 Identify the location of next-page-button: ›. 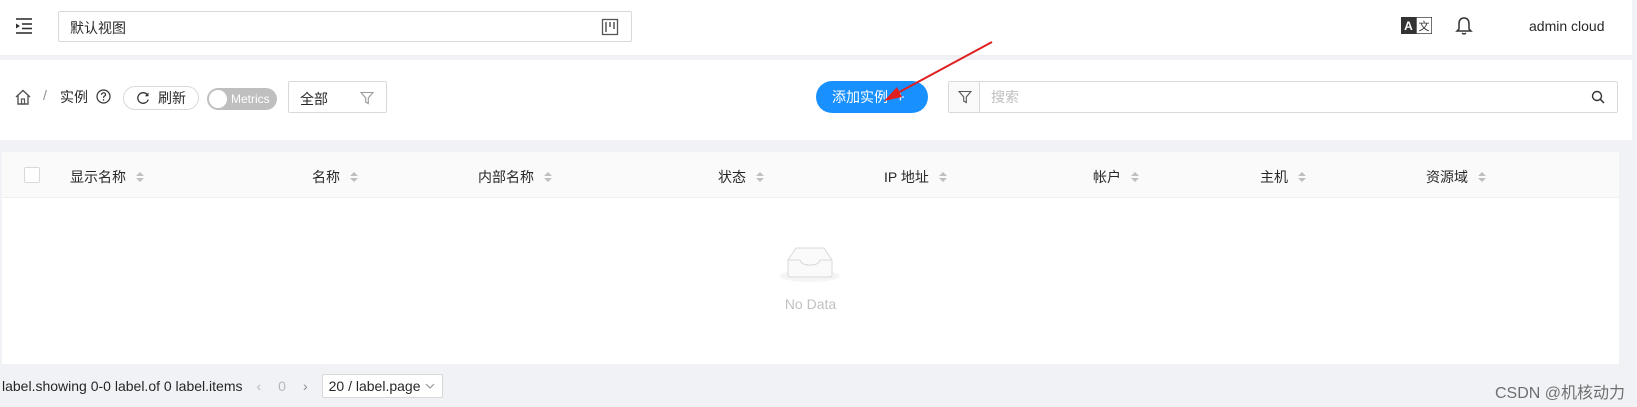
(305, 386).